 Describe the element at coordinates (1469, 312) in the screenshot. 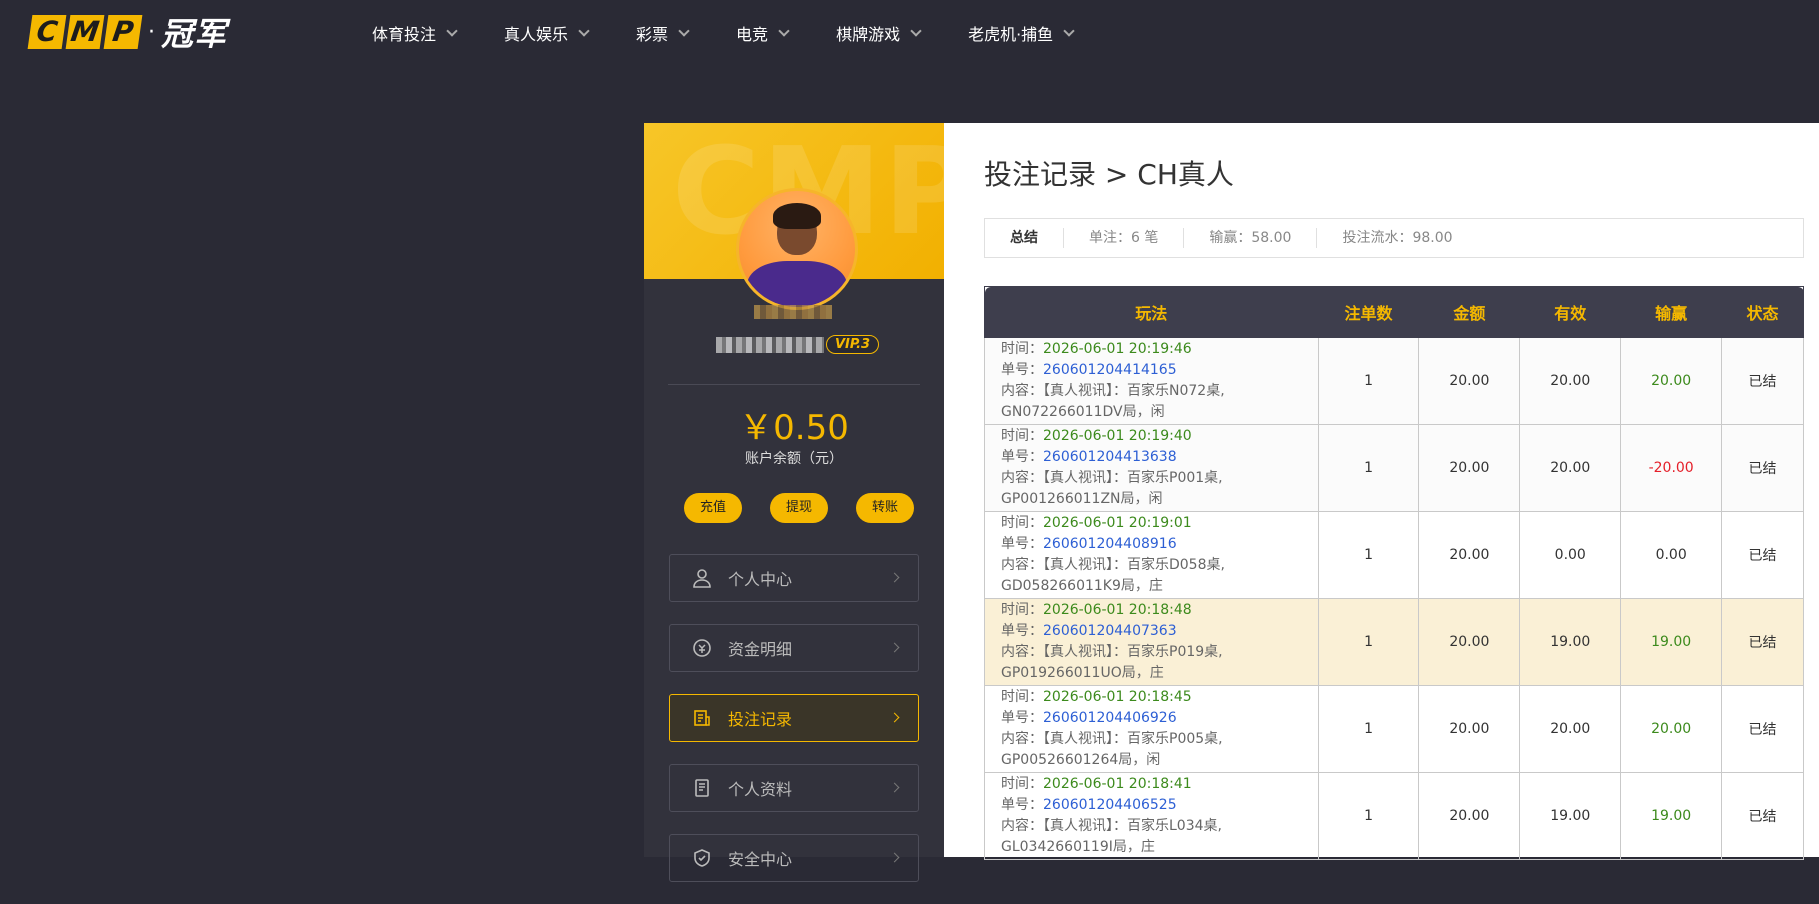

I see `column-header: 金额` at that location.